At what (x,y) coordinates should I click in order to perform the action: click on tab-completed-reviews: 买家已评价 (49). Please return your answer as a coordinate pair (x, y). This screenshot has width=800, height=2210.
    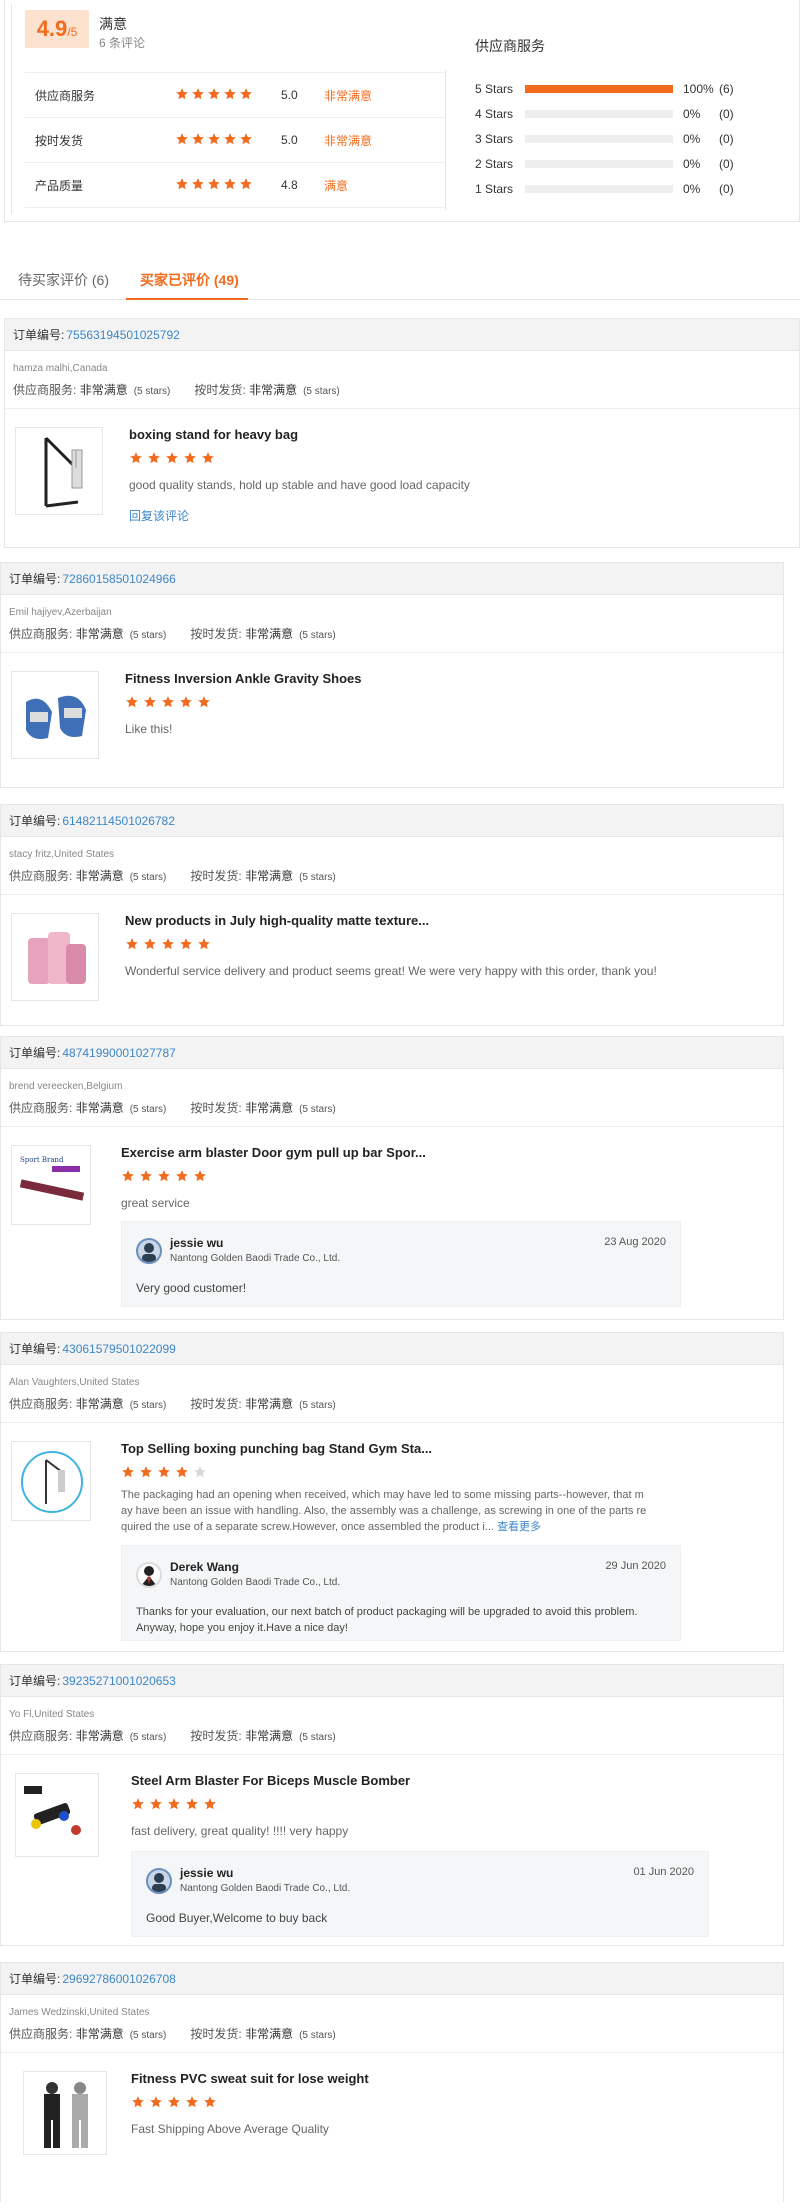
    Looking at the image, I should click on (189, 280).